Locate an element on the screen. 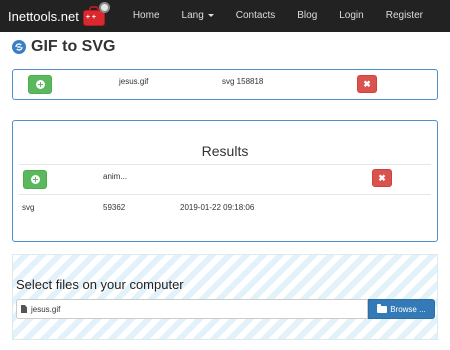 The width and height of the screenshot is (450, 350). file-input: jesus.gif is located at coordinates (192, 309).